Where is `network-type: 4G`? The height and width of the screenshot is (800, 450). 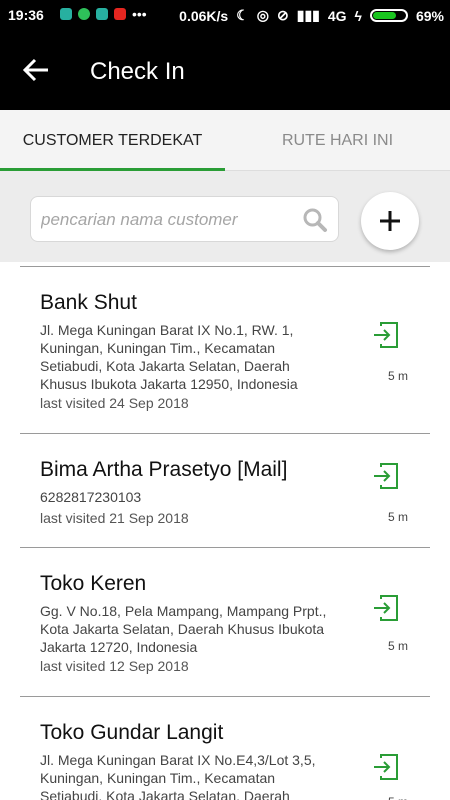
network-type: 4G is located at coordinates (337, 15).